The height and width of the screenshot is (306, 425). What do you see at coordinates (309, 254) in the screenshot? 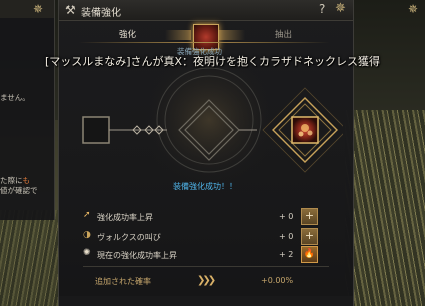
I see `fire-icon: 🔥` at bounding box center [309, 254].